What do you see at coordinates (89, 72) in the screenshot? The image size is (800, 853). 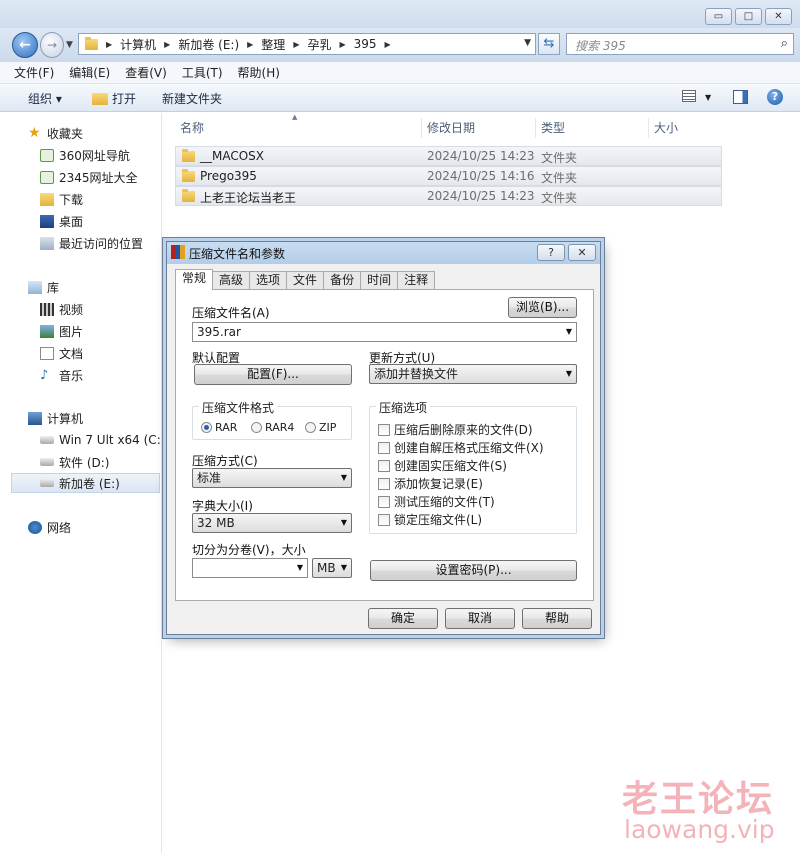 I see `menu-edit: 编辑(E)` at bounding box center [89, 72].